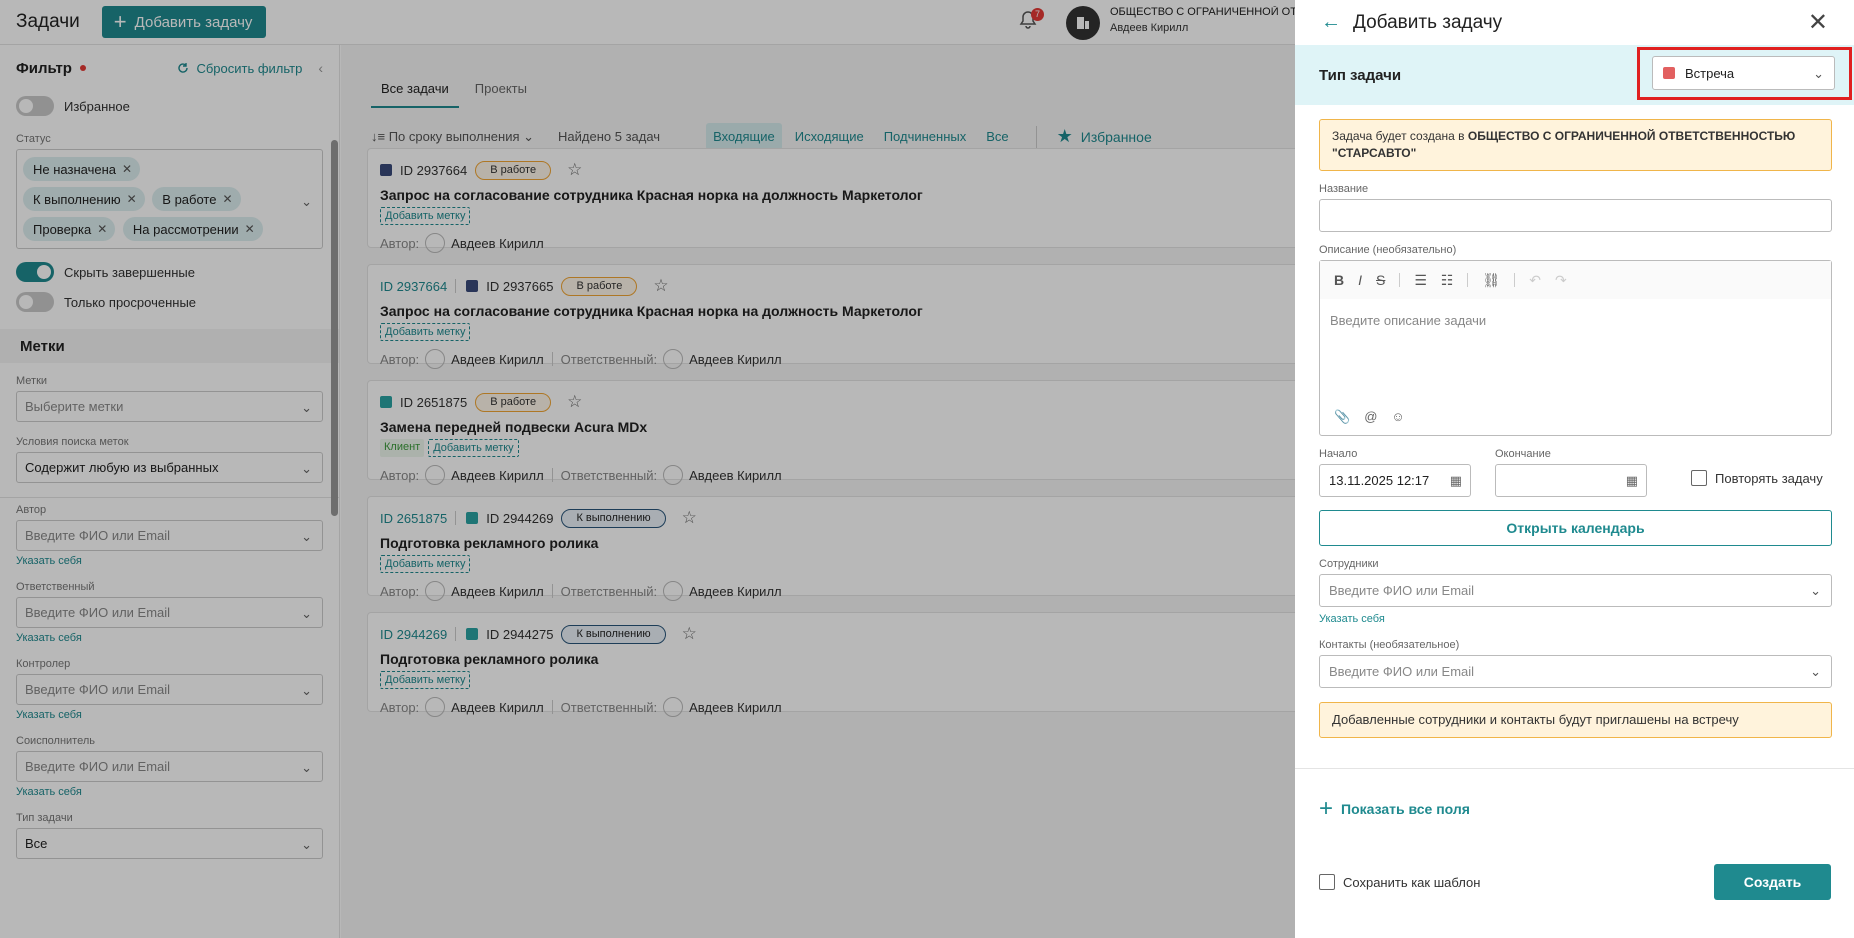 Image resolution: width=1854 pixels, height=938 pixels. I want to click on save-template-row: Сохранить как шаблон, so click(1399, 882).